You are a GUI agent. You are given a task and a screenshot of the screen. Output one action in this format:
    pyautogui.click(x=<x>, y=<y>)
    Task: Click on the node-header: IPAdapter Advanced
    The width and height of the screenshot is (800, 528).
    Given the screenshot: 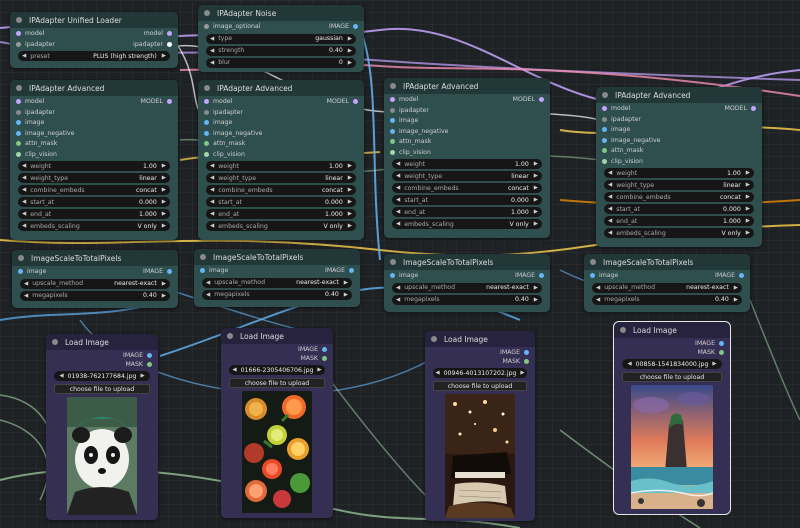 What is the action you would take?
    pyautogui.click(x=467, y=86)
    